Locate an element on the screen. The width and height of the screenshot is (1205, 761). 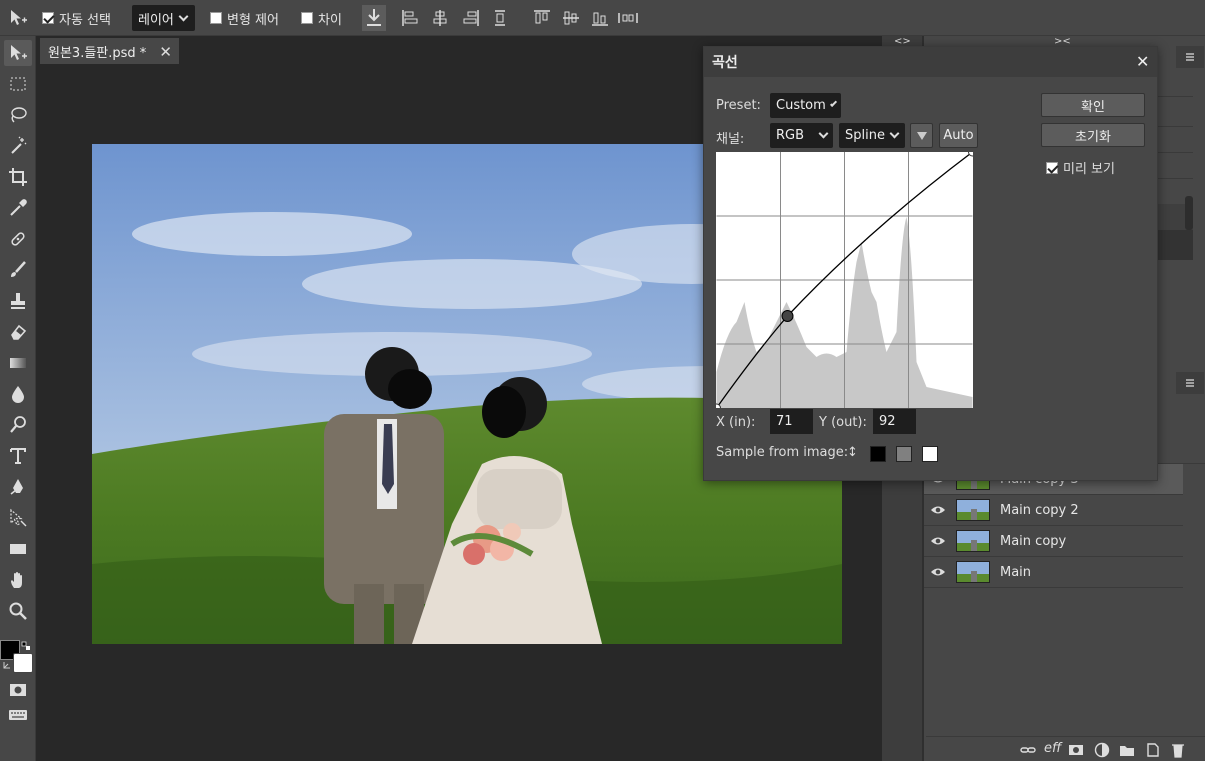
link-layers-icon is located at coordinates (1028, 750).